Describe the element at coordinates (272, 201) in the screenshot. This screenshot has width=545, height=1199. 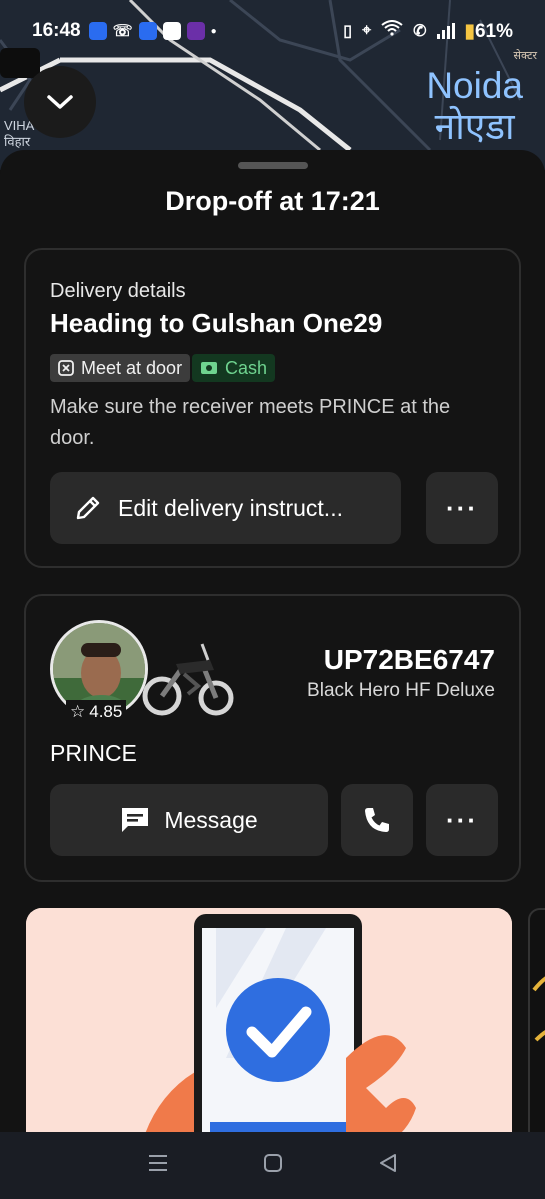
I see `dropoff-eta-title: Drop-off at 17:21` at that location.